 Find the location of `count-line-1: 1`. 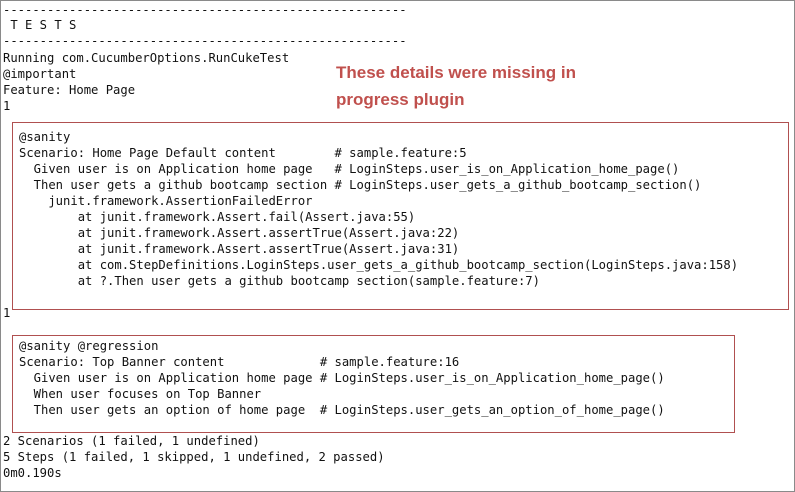

count-line-1: 1 is located at coordinates (7, 106).